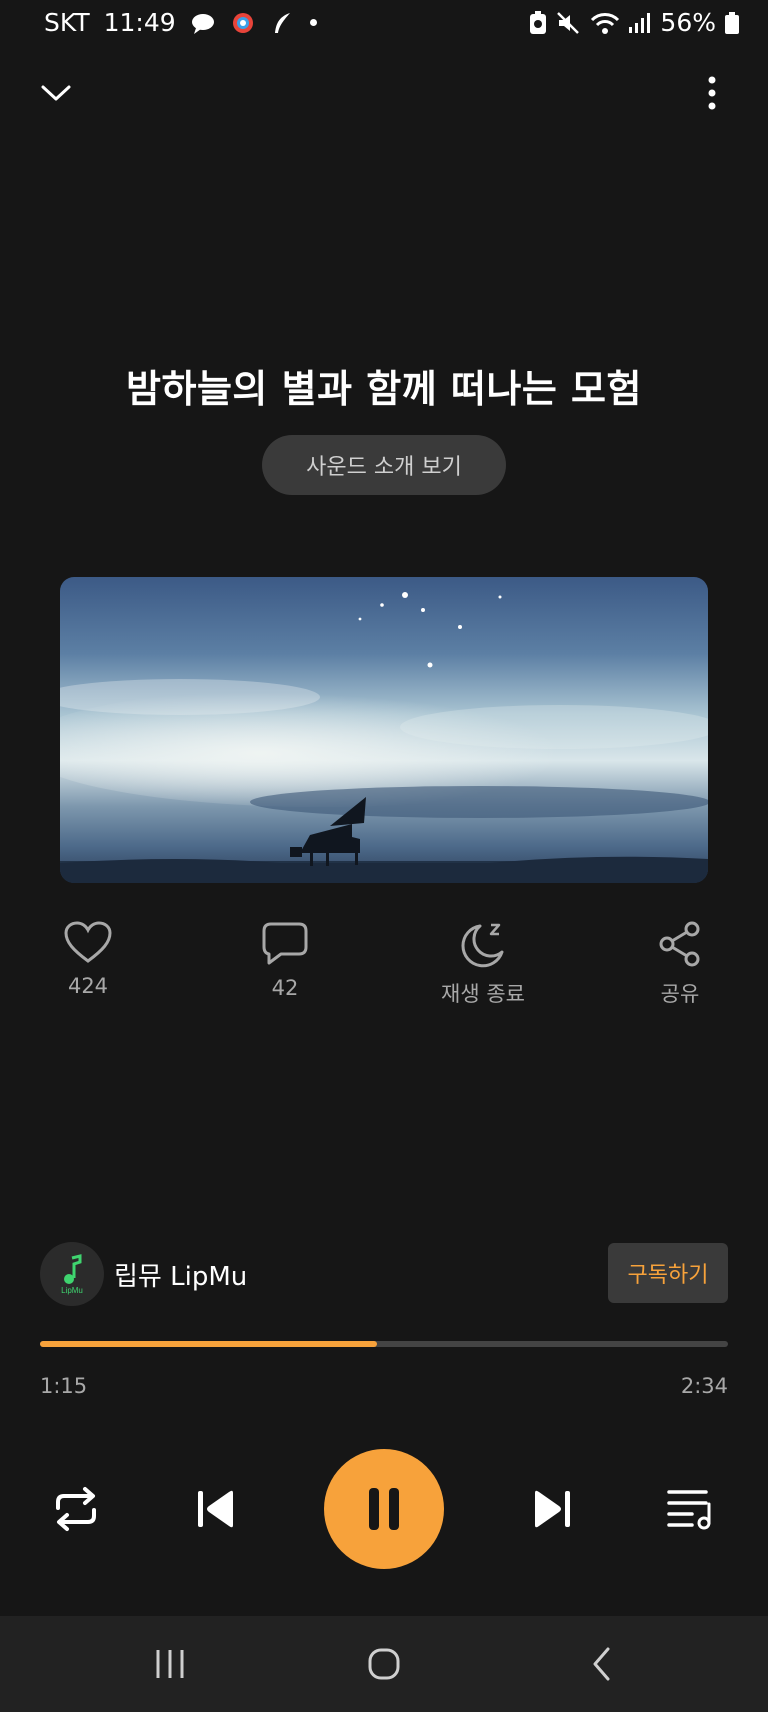 The width and height of the screenshot is (768, 1712). I want to click on playlist-button, so click(691, 1509).